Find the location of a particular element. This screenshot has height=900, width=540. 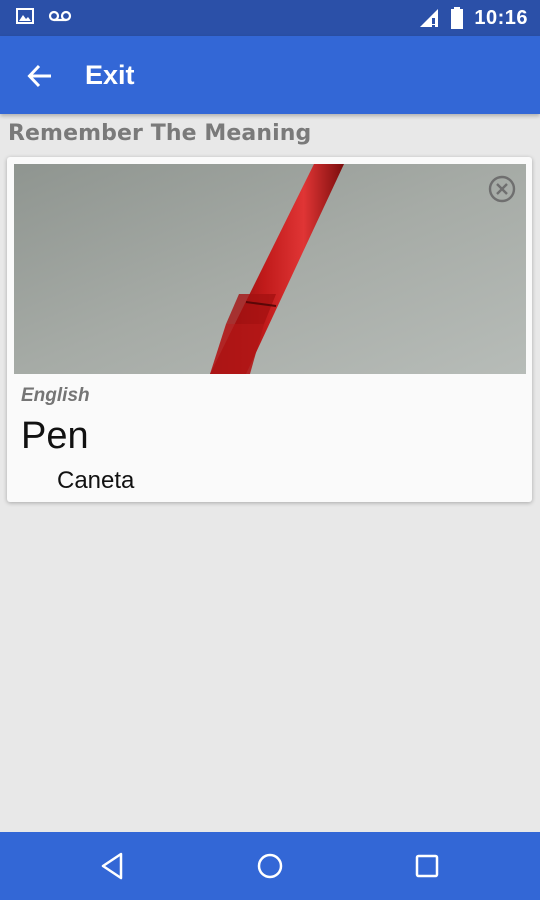

home-circle-icon is located at coordinates (270, 866).